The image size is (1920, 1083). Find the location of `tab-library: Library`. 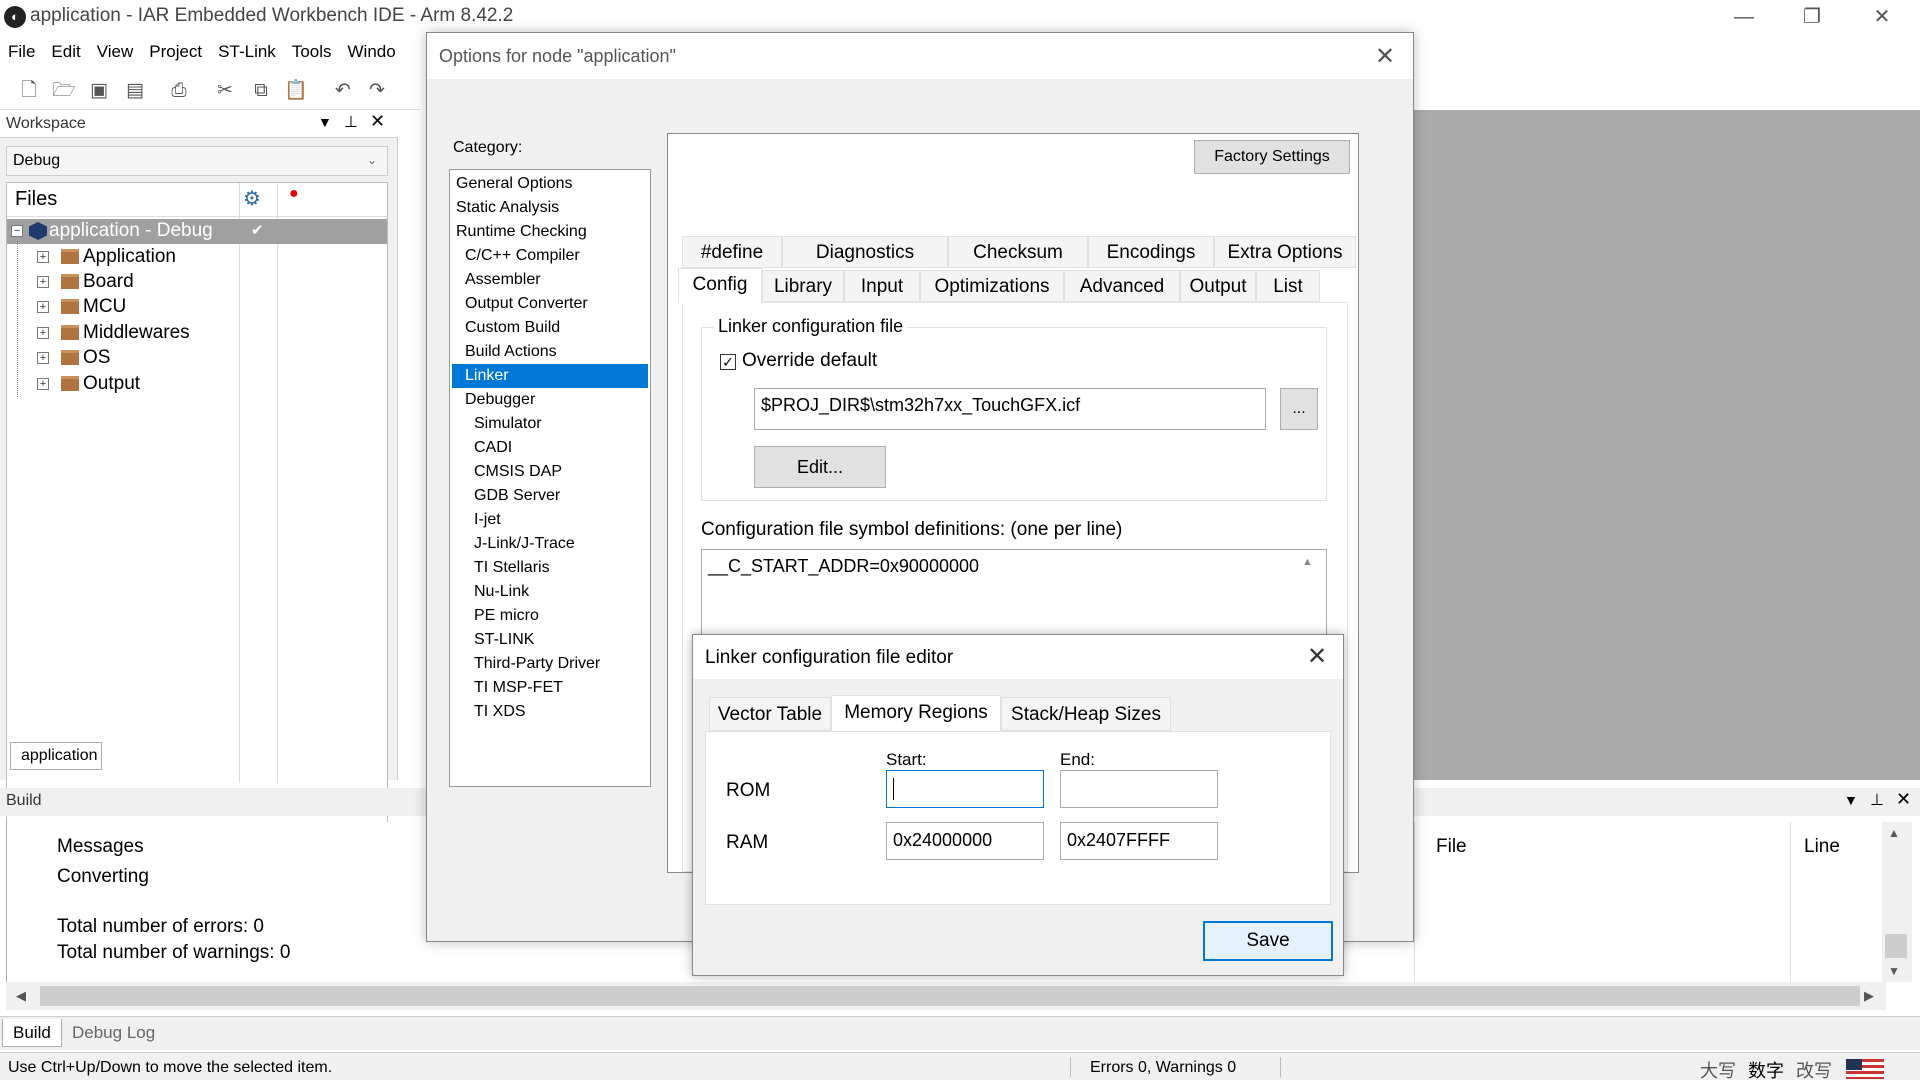

tab-library: Library is located at coordinates (803, 286).